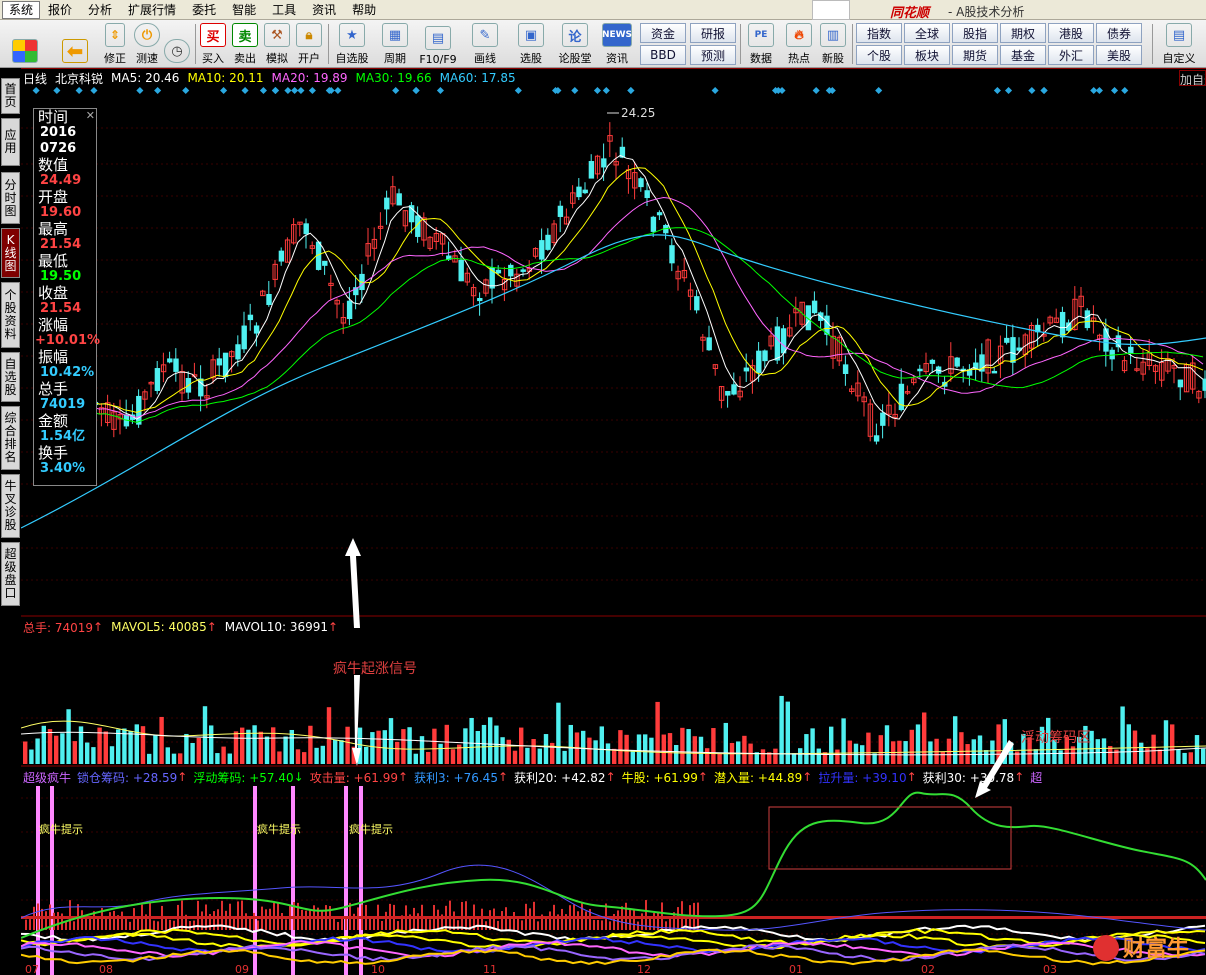 The image size is (1206, 975). I want to click on sell-icon: 卖, so click(245, 35).